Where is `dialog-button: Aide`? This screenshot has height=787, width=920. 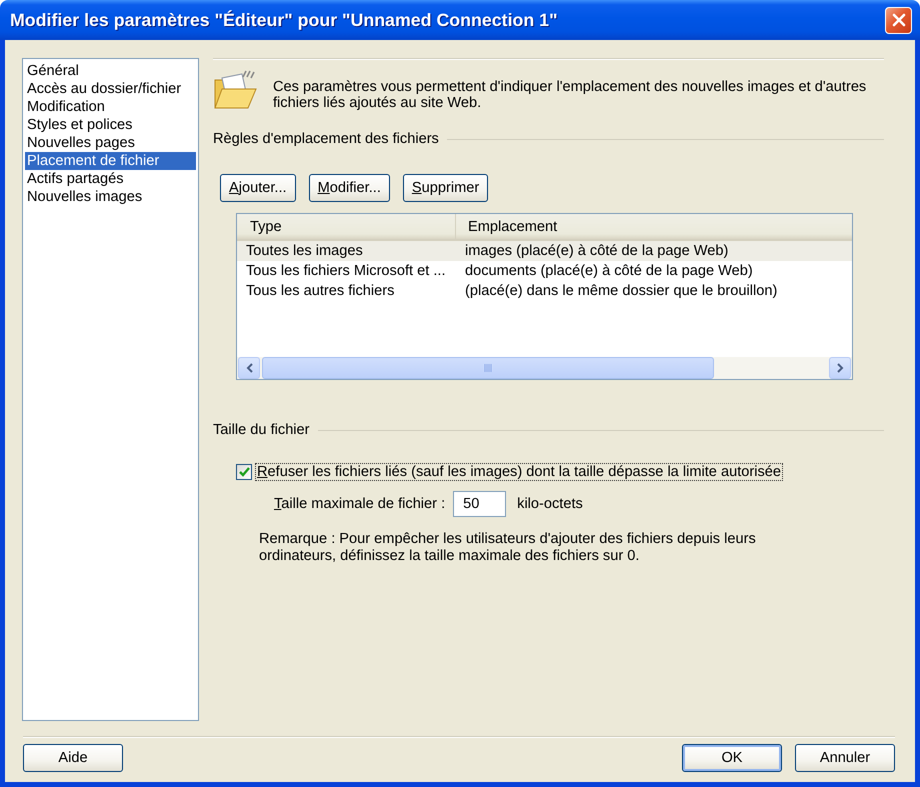 dialog-button: Aide is located at coordinates (73, 758).